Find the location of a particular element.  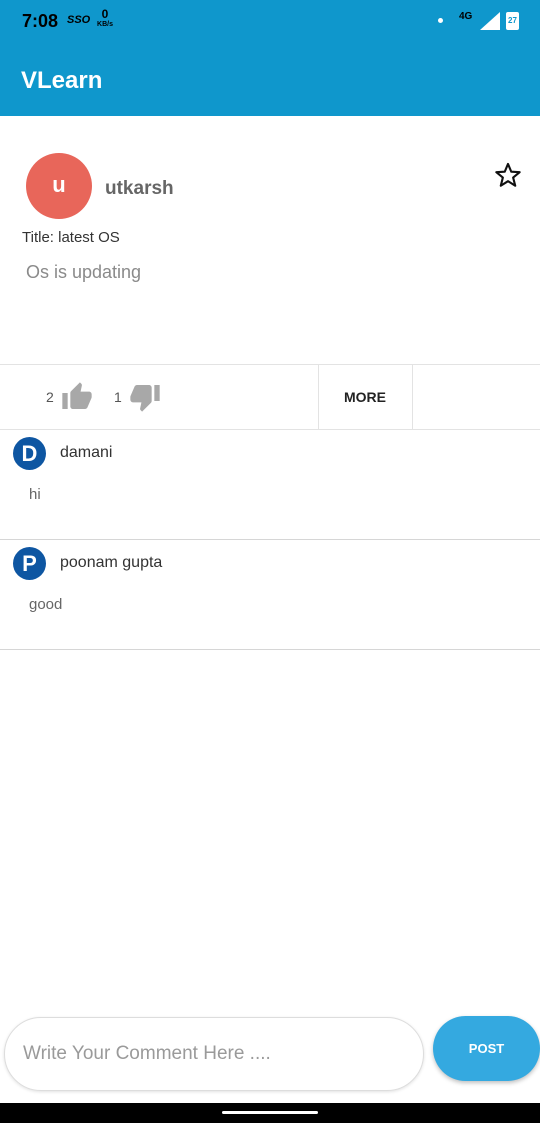

home-handle is located at coordinates (270, 1112).